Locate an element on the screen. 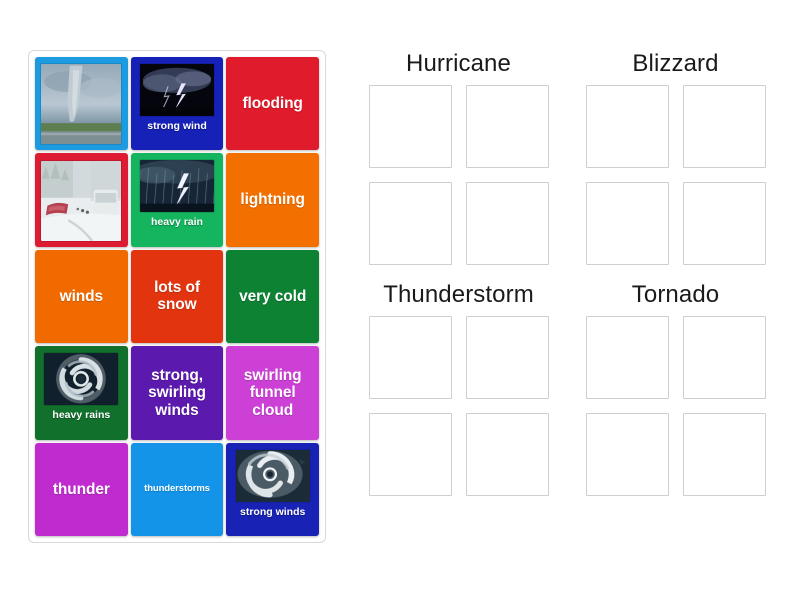 This screenshot has height=600, width=800. category-blizzard-slots is located at coordinates (675, 174).